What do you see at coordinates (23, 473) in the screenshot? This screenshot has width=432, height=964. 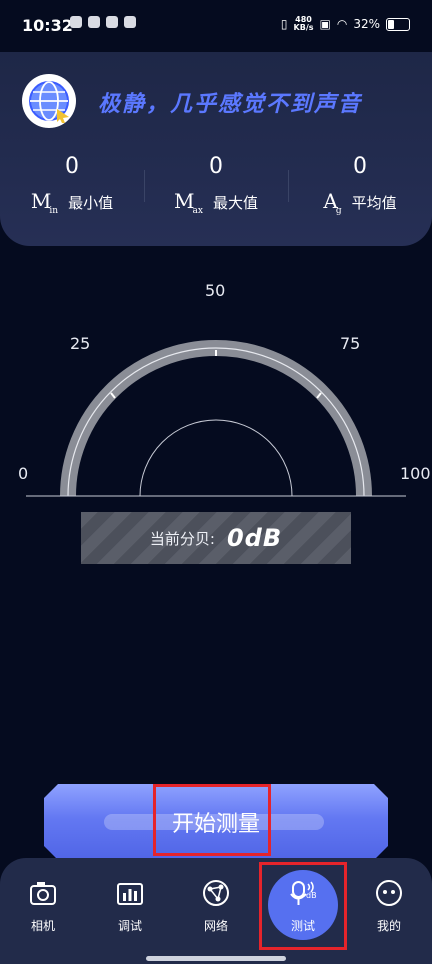 I see `gauge-label-0: 0` at bounding box center [23, 473].